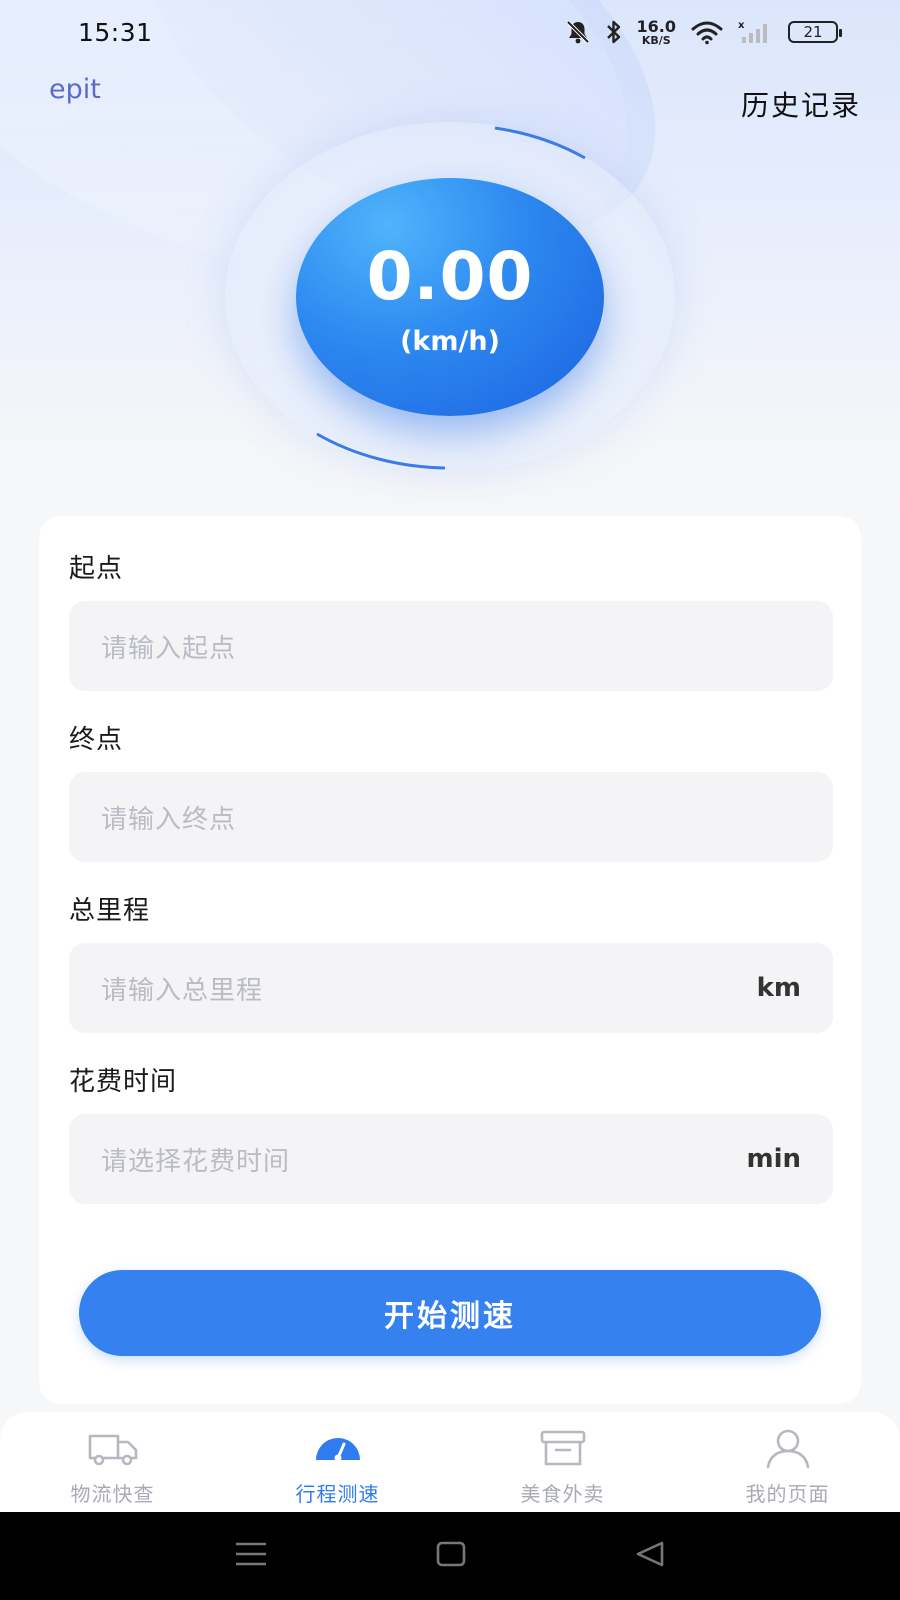 Image resolution: width=900 pixels, height=1600 pixels. Describe the element at coordinates (707, 32) in the screenshot. I see `wifi-icon` at that location.